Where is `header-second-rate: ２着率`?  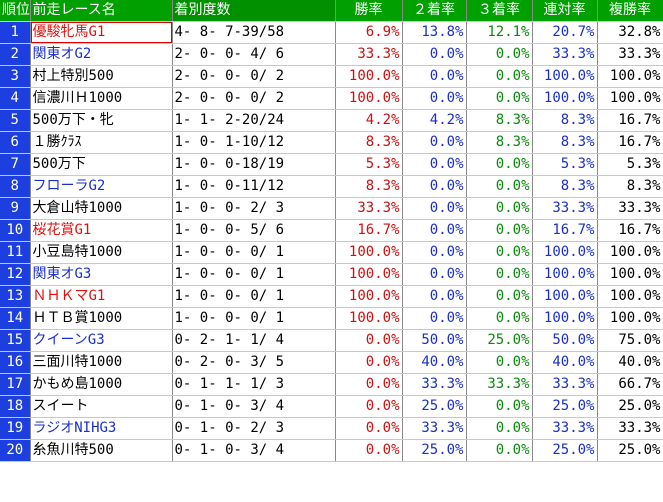 header-second-rate: ２着率 is located at coordinates (434, 11).